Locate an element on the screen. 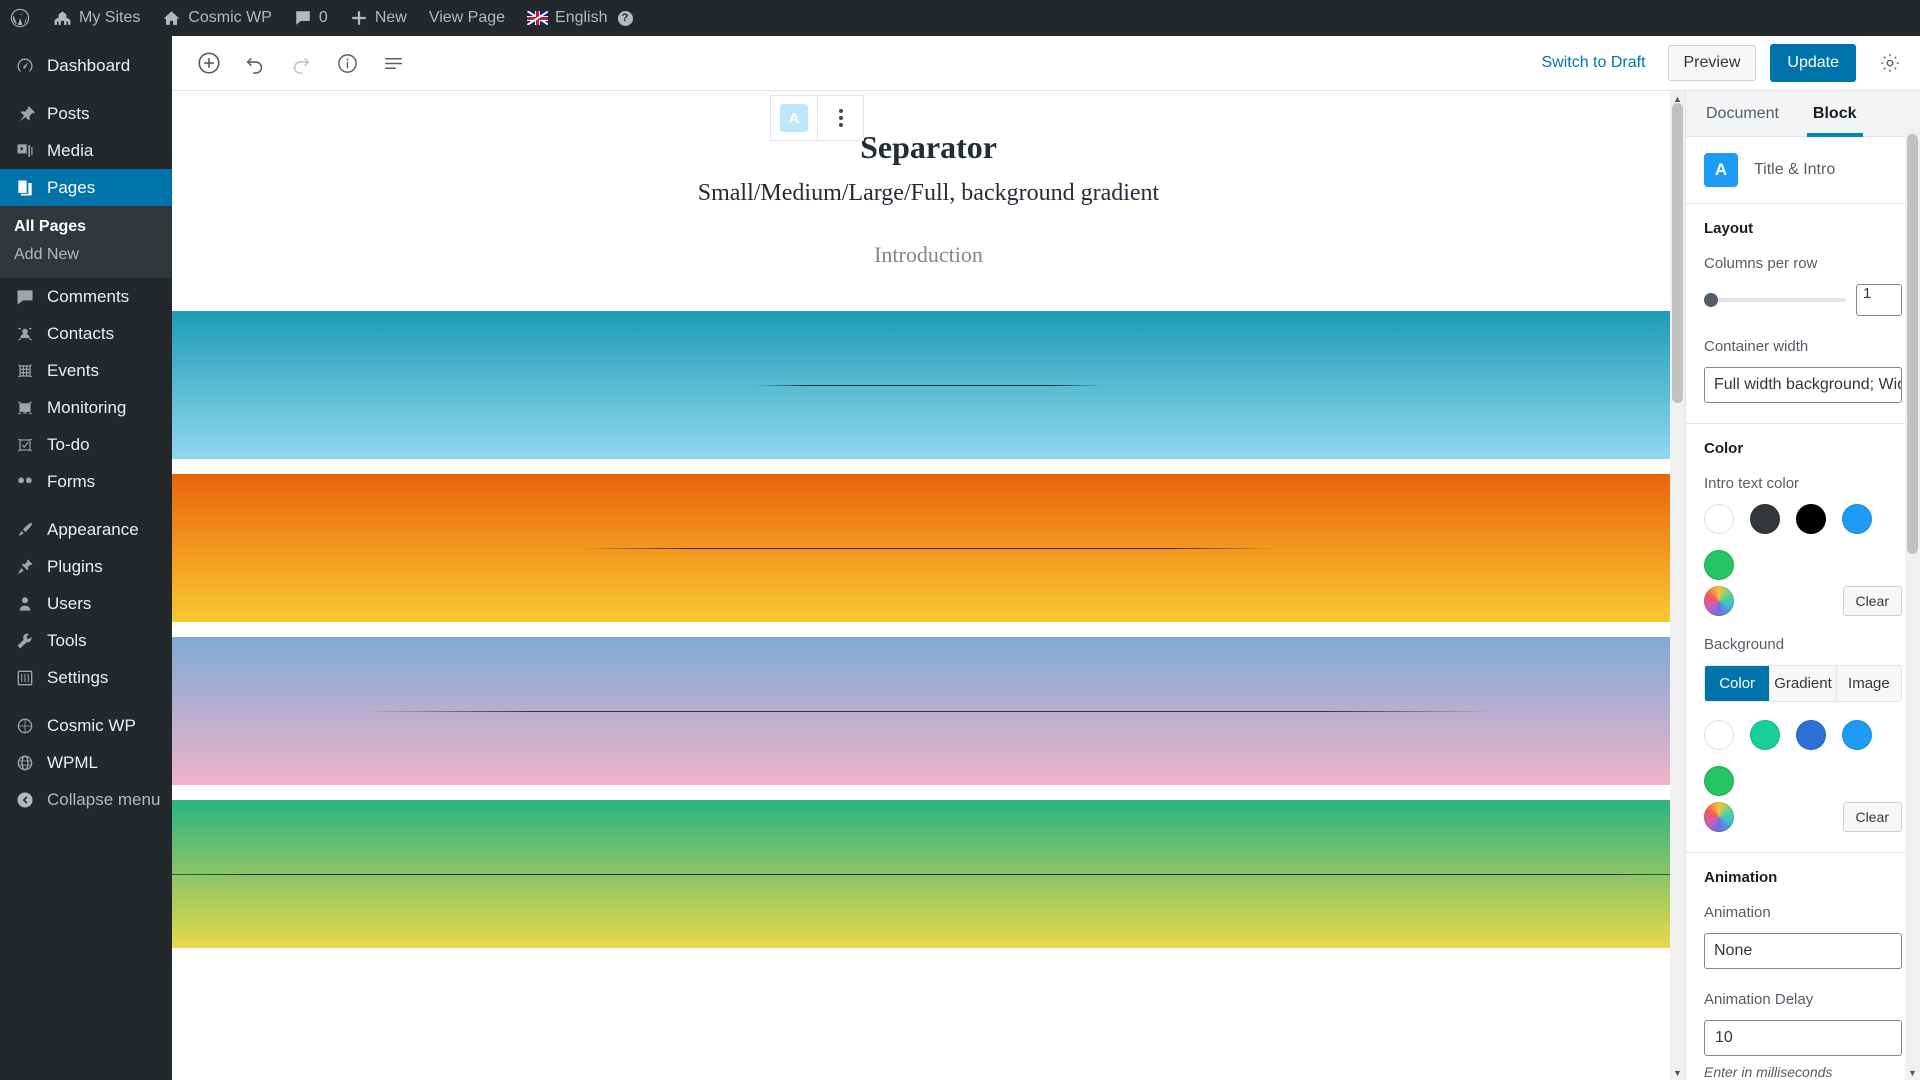 The image size is (1920, 1080). submenu-item-add-new: Add New is located at coordinates (86, 255).